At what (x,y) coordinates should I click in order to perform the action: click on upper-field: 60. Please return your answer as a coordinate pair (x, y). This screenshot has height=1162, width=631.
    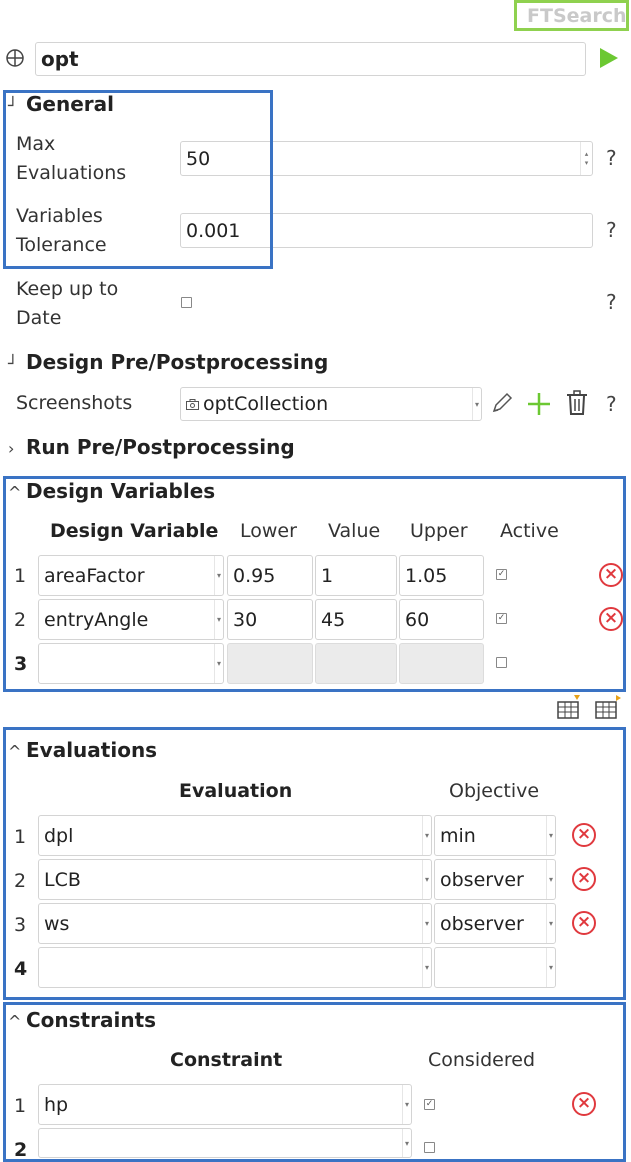
    Looking at the image, I should click on (441, 619).